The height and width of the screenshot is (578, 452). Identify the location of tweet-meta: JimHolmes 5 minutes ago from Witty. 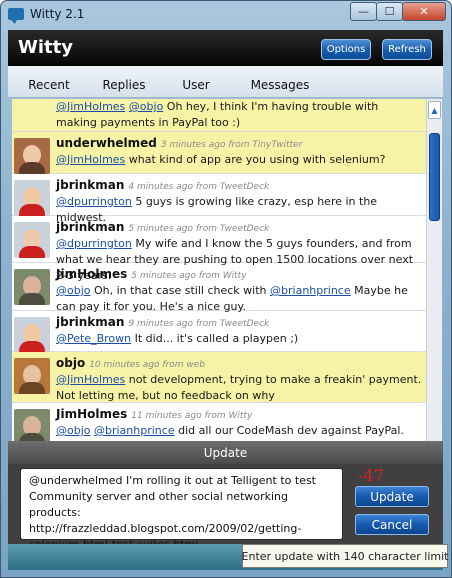
(151, 274).